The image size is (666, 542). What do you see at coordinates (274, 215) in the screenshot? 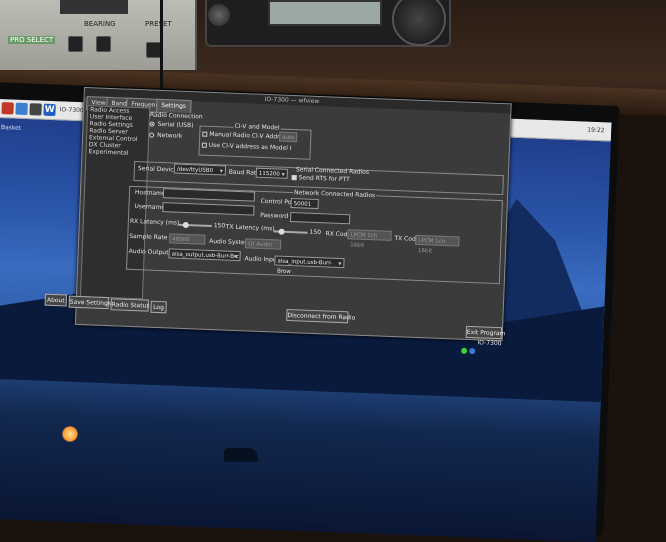
I see `password-label: Password` at bounding box center [274, 215].